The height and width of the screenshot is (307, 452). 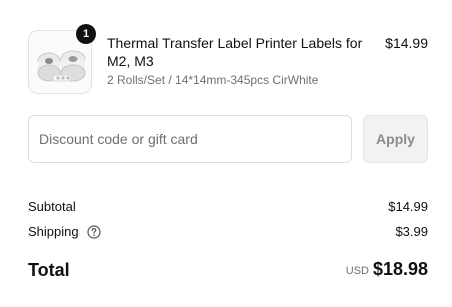 What do you see at coordinates (406, 43) in the screenshot?
I see `product-price: $14.99` at bounding box center [406, 43].